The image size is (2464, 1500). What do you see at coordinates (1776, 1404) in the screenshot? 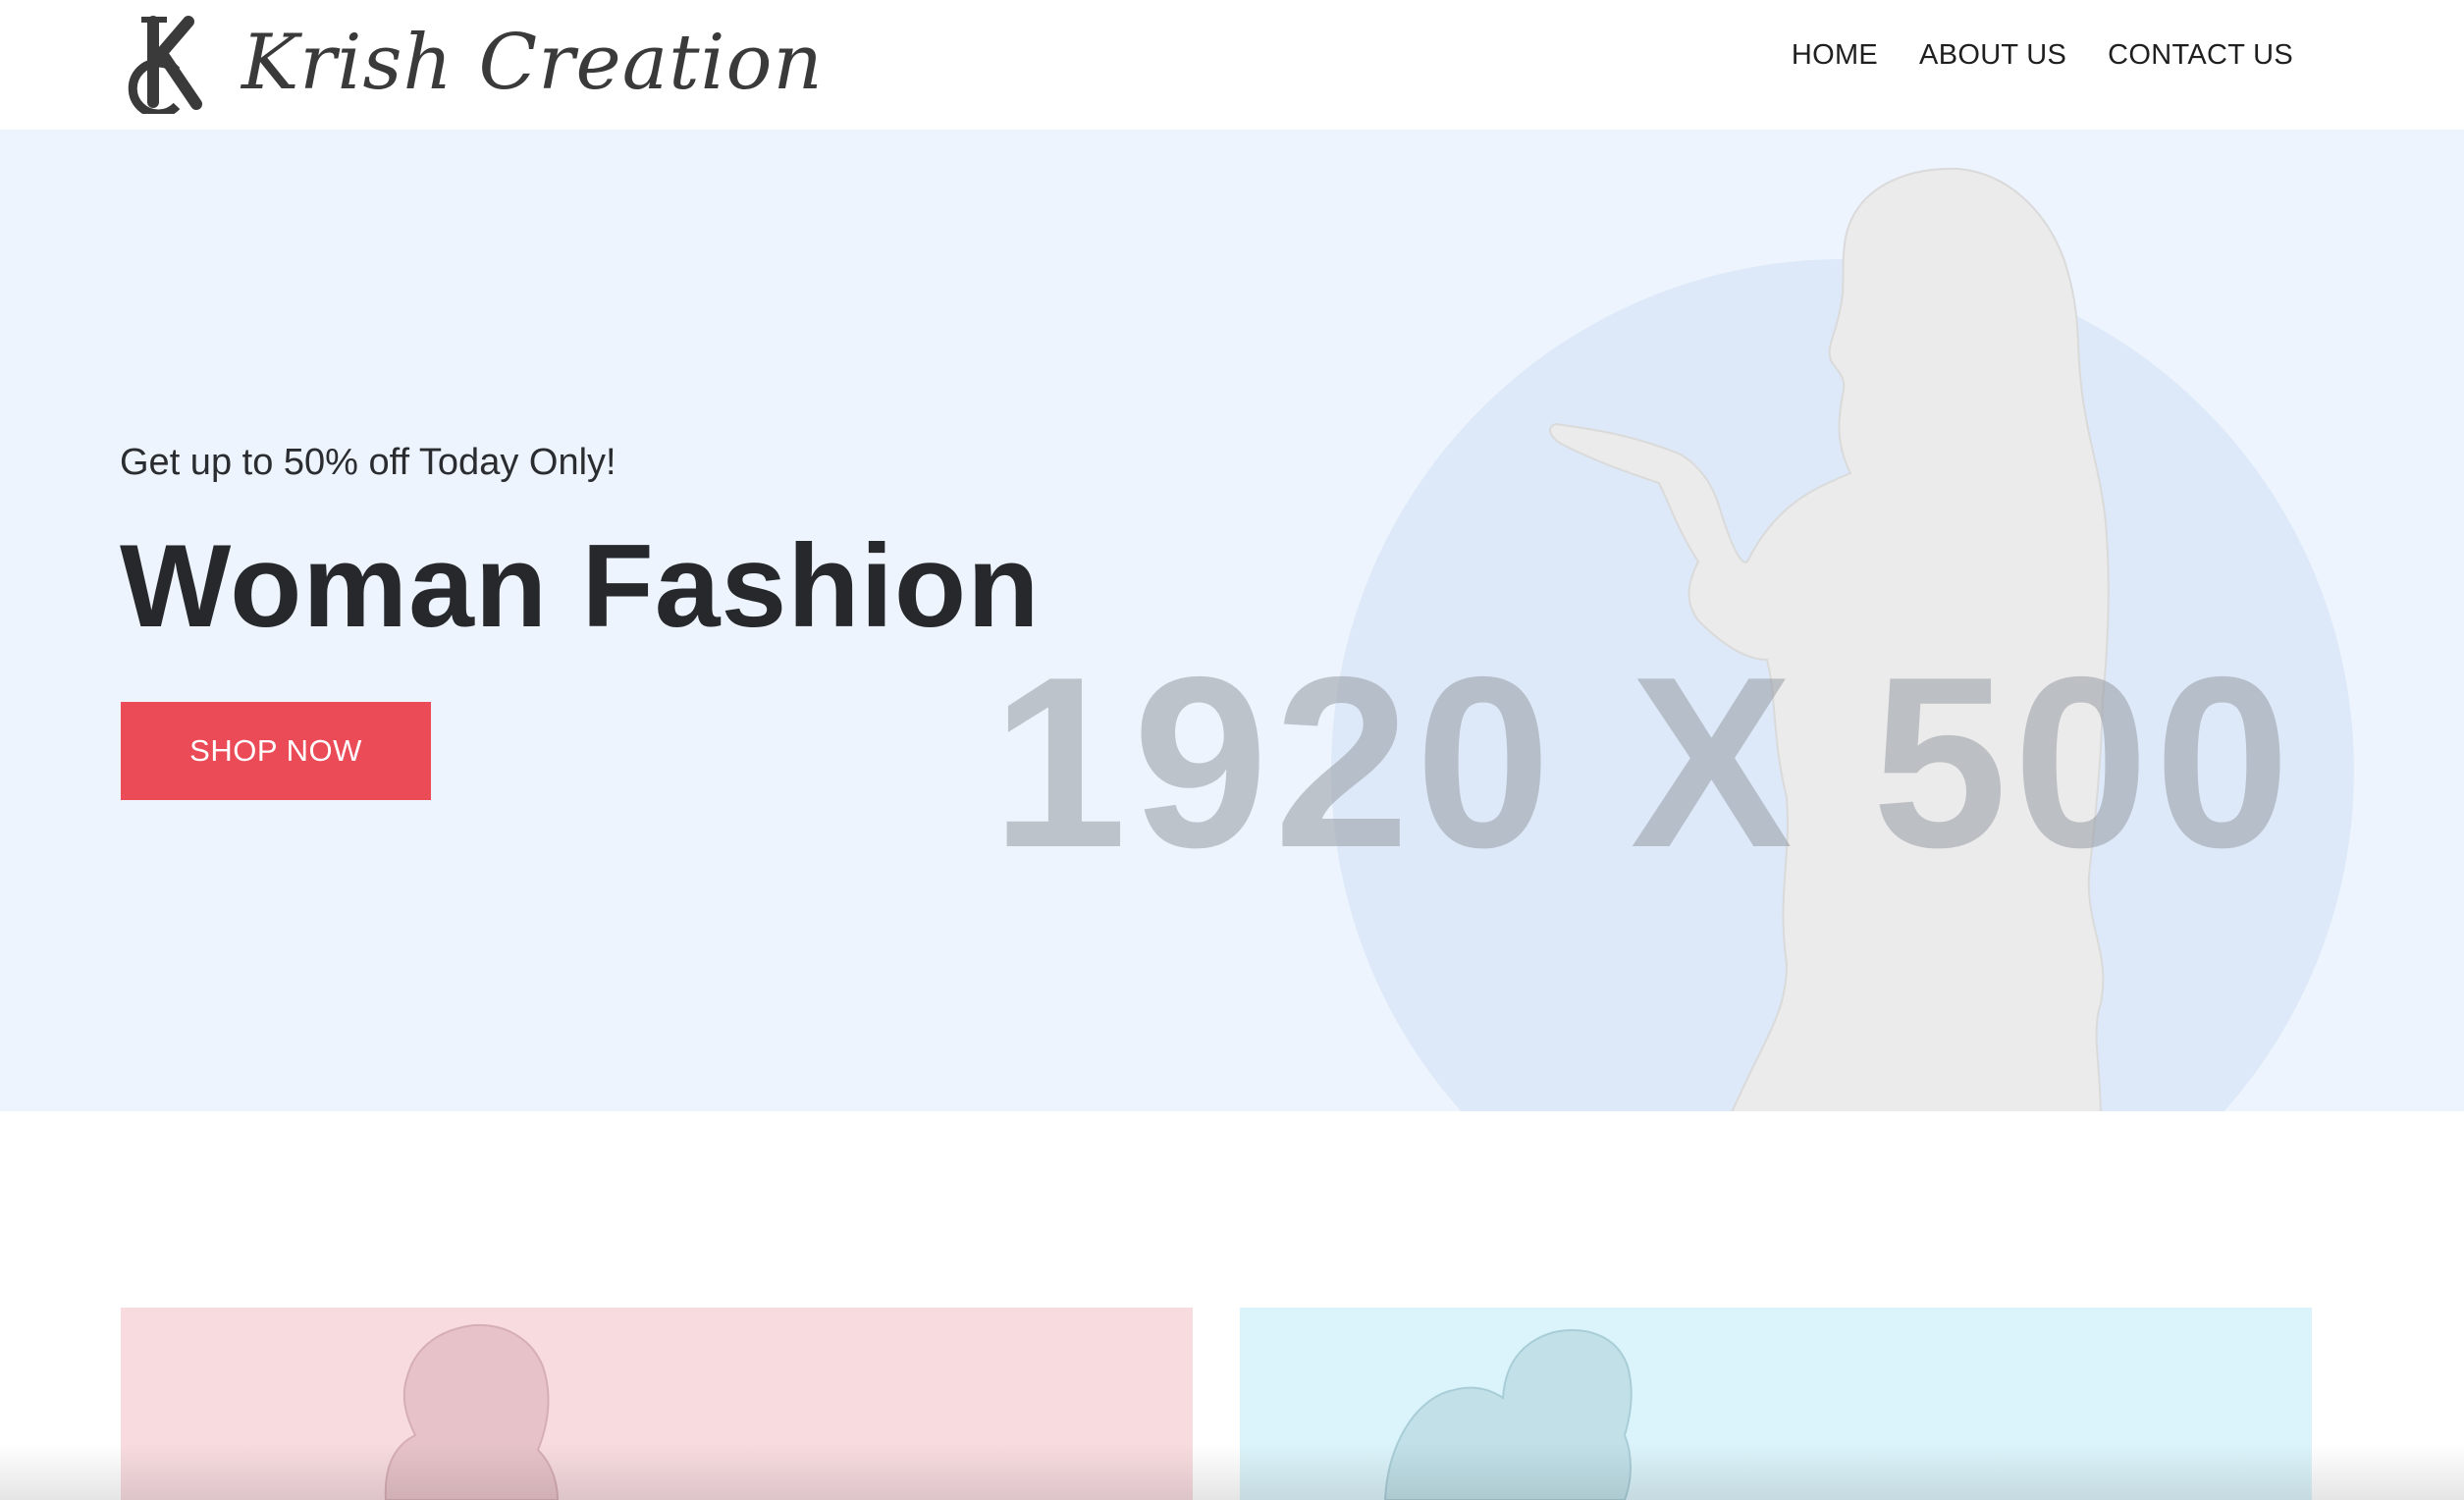
I see `cyan-category-tile` at bounding box center [1776, 1404].